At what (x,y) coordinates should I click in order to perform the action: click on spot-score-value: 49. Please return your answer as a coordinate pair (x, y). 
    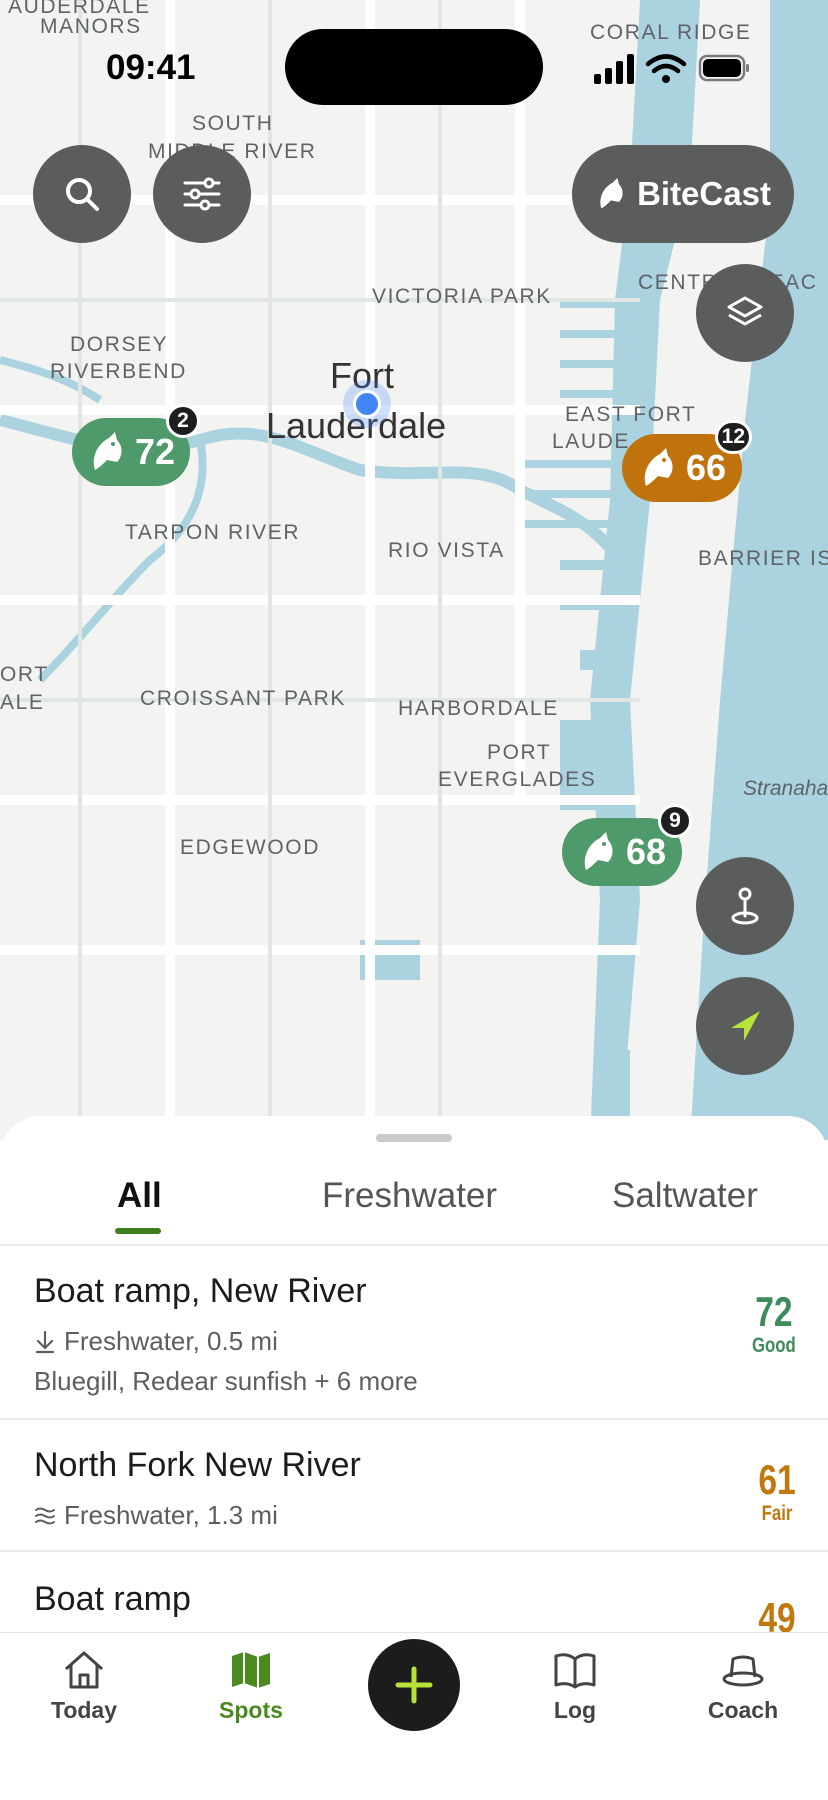
    Looking at the image, I should click on (777, 1613).